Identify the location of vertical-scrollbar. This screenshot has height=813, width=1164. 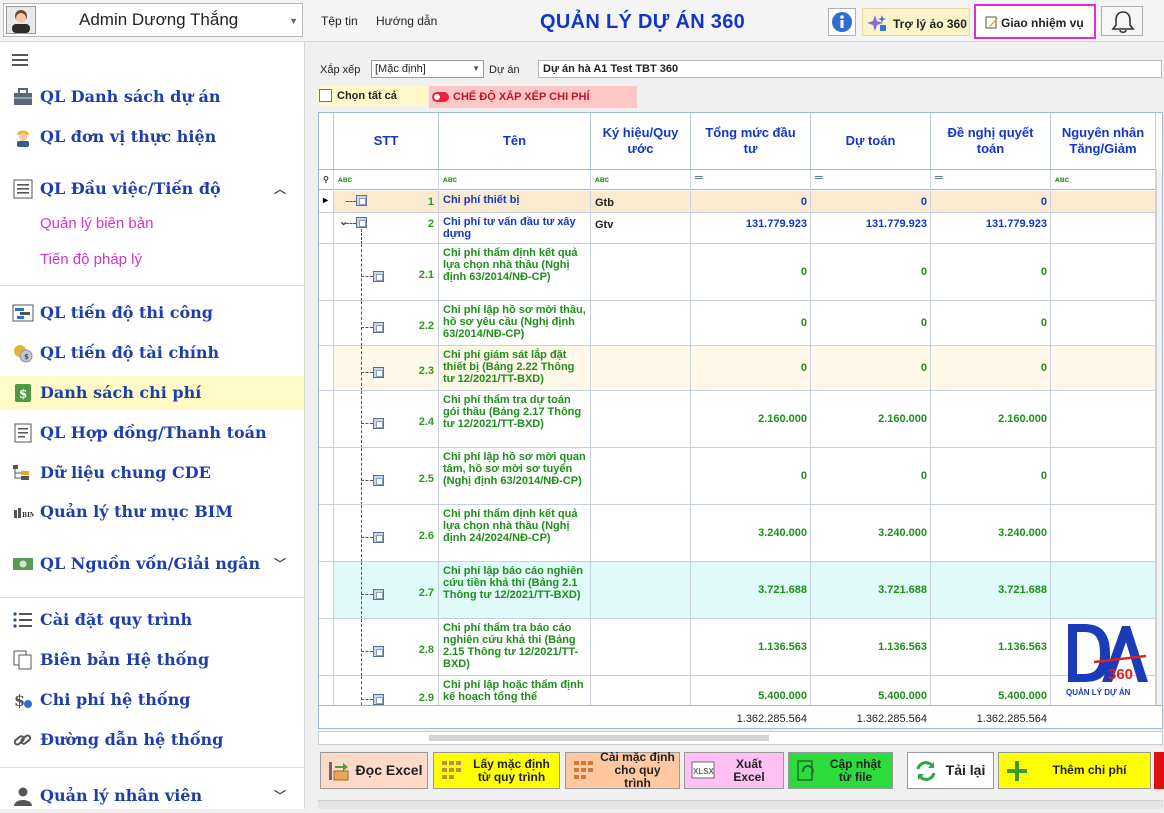
(1159, 437).